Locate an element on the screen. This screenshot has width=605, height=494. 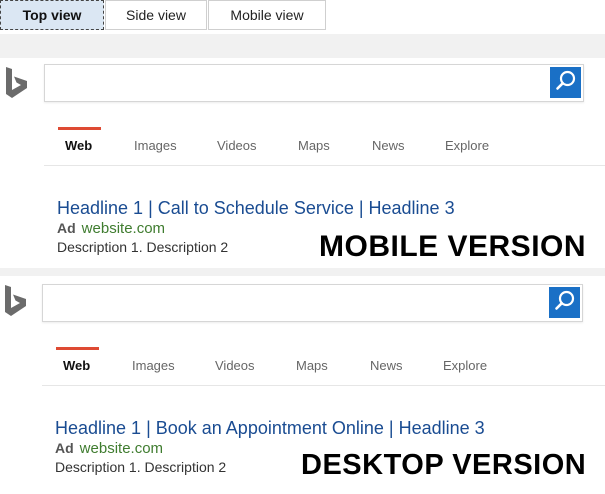
version-label-mobile: MOBILE VERSION is located at coordinates (453, 246).